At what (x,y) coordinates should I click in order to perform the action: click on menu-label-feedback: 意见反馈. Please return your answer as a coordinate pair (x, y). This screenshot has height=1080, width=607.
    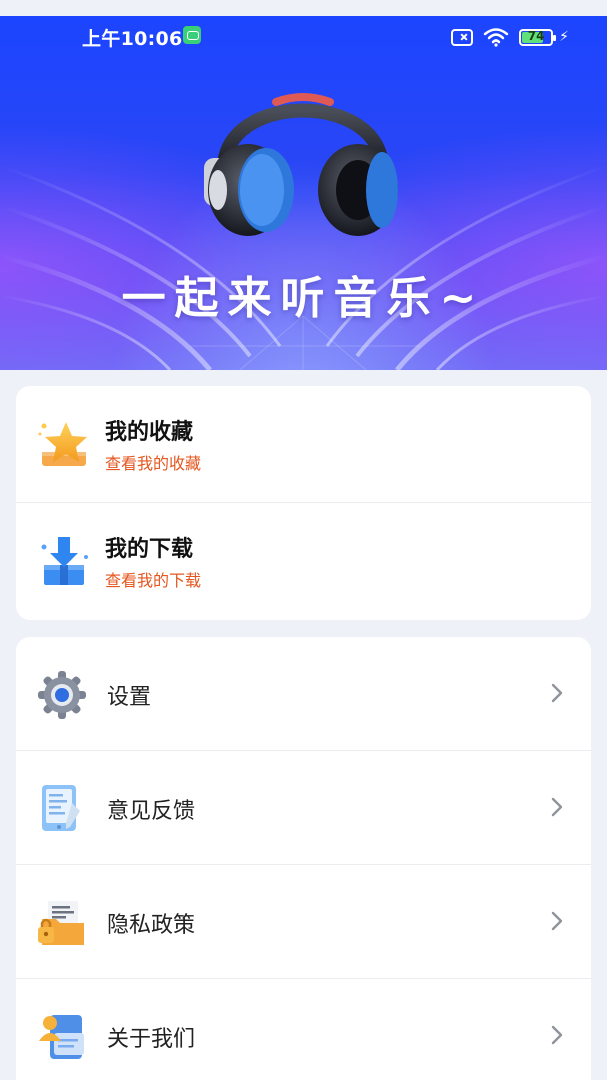
    Looking at the image, I should click on (151, 811).